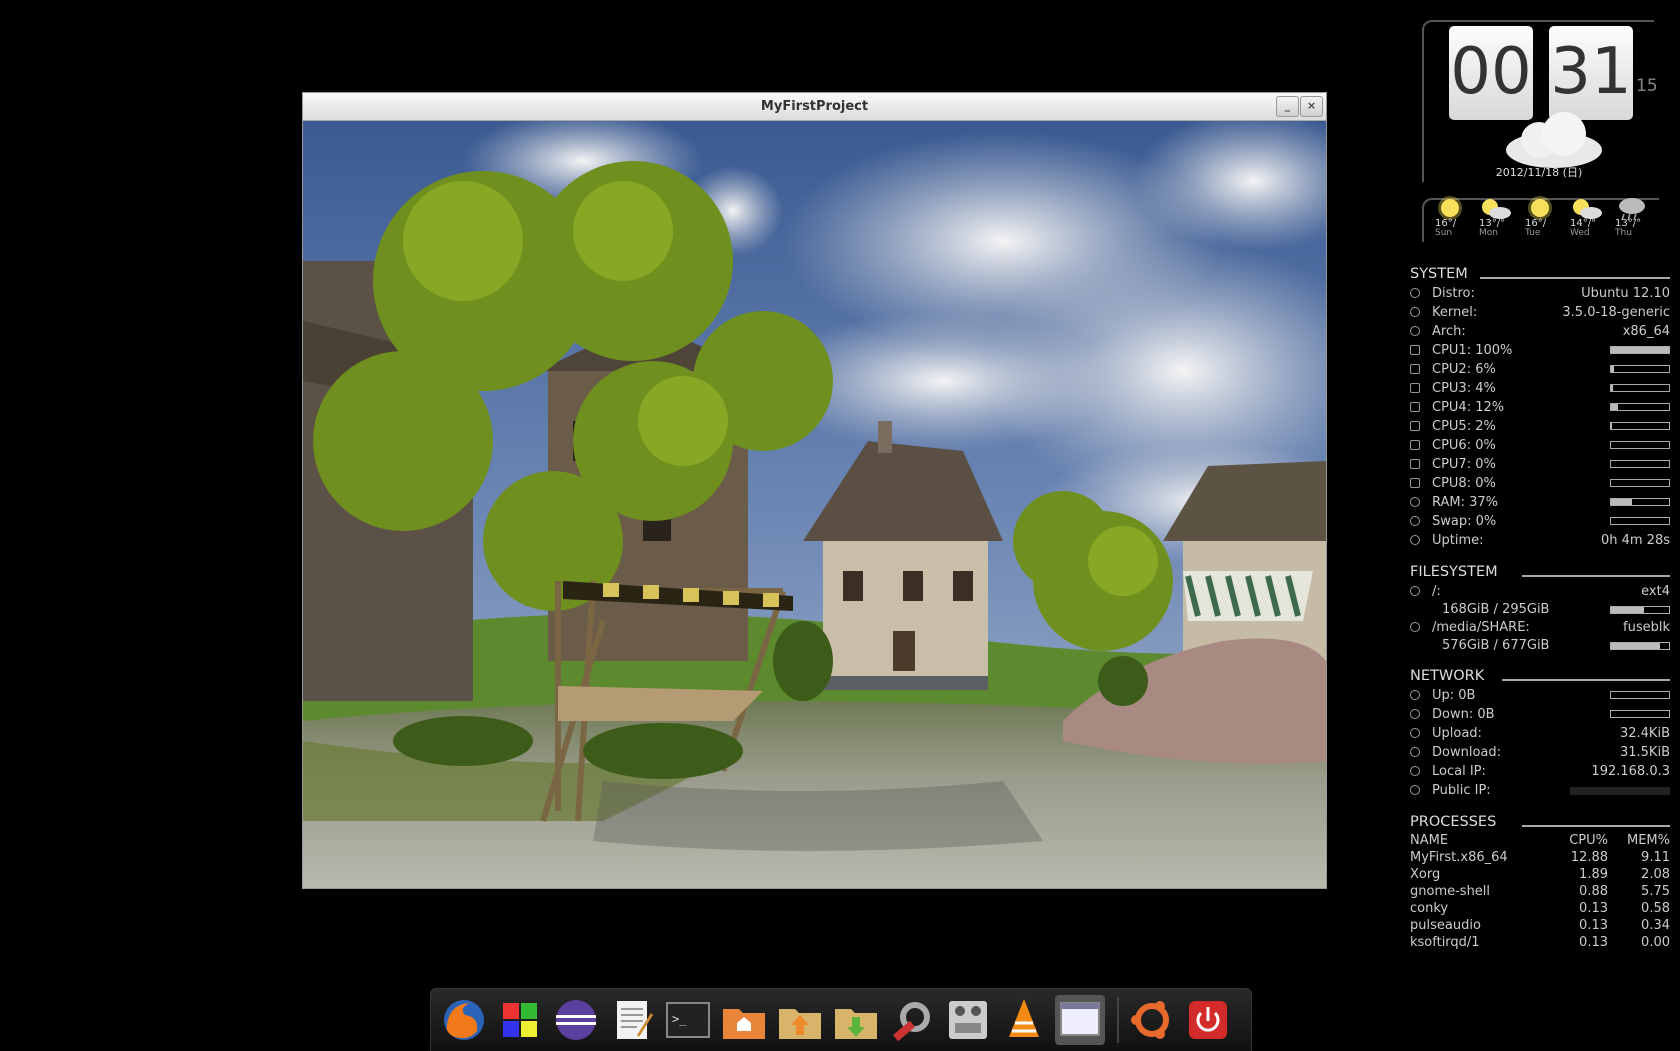 The width and height of the screenshot is (1680, 1051). I want to click on local-ip-row: Local IP: 192.168.0.3, so click(1540, 771).